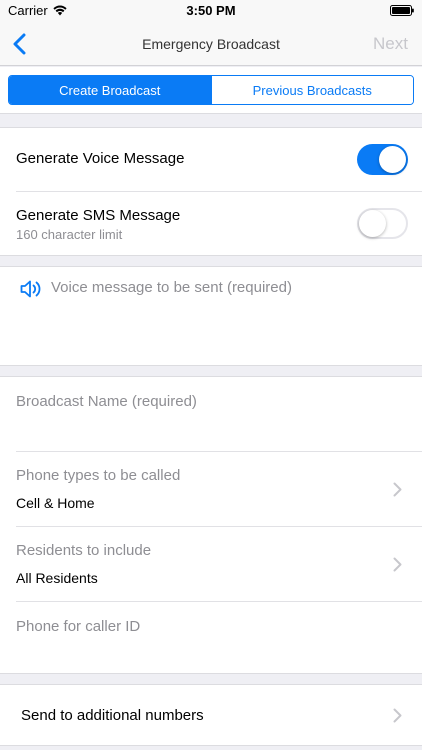 The image size is (422, 750). Describe the element at coordinates (112, 715) in the screenshot. I see `additional-numbers-label: Send to additional numbers` at that location.